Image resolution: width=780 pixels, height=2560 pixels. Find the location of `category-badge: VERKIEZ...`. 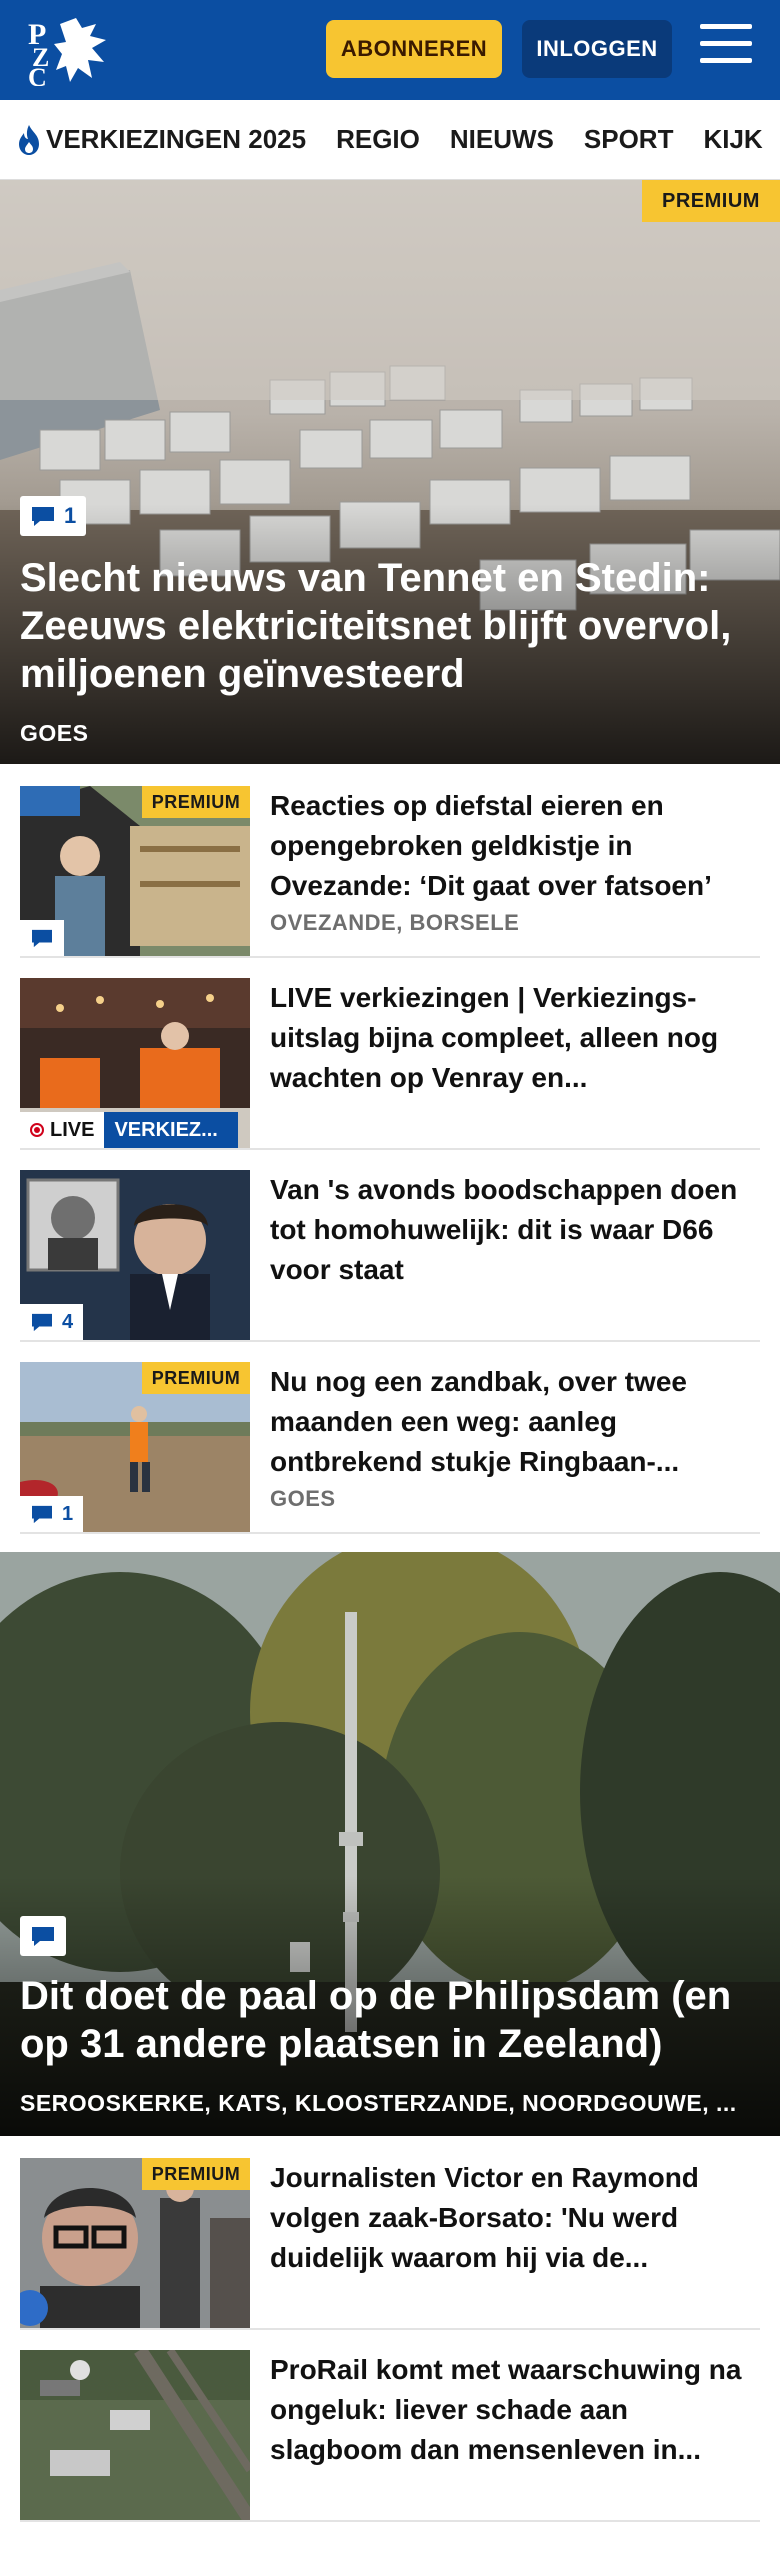

category-badge: VERKIEZ... is located at coordinates (171, 1130).